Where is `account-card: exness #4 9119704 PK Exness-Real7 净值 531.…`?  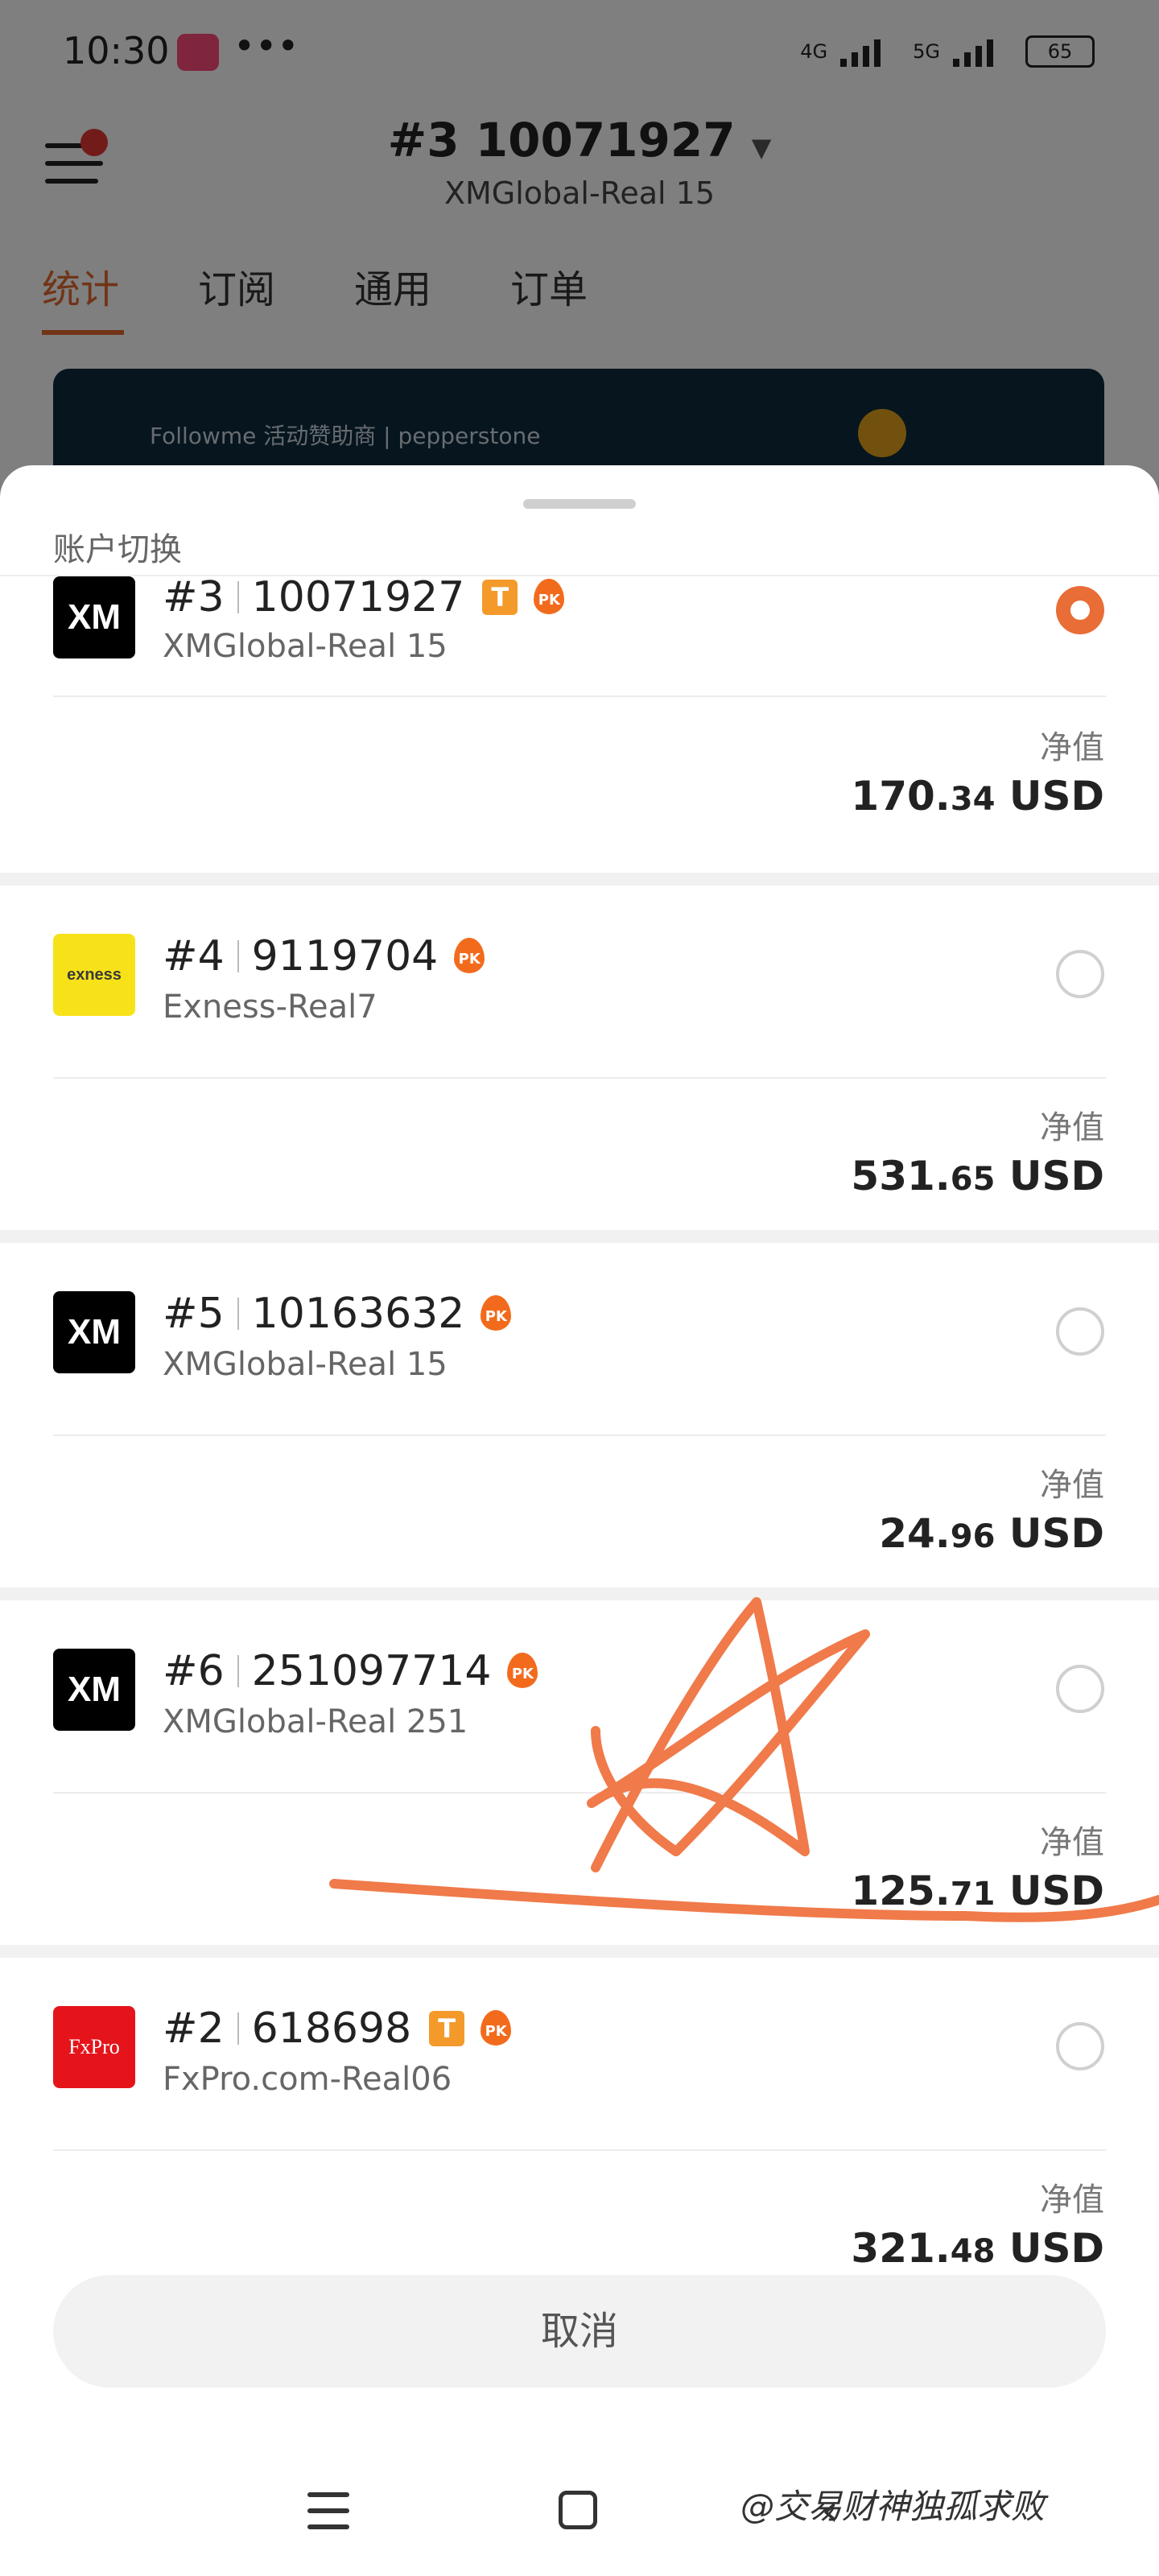
account-card: exness #4 9119704 PK Exness-Real7 净值 531.… is located at coordinates (579, 1058).